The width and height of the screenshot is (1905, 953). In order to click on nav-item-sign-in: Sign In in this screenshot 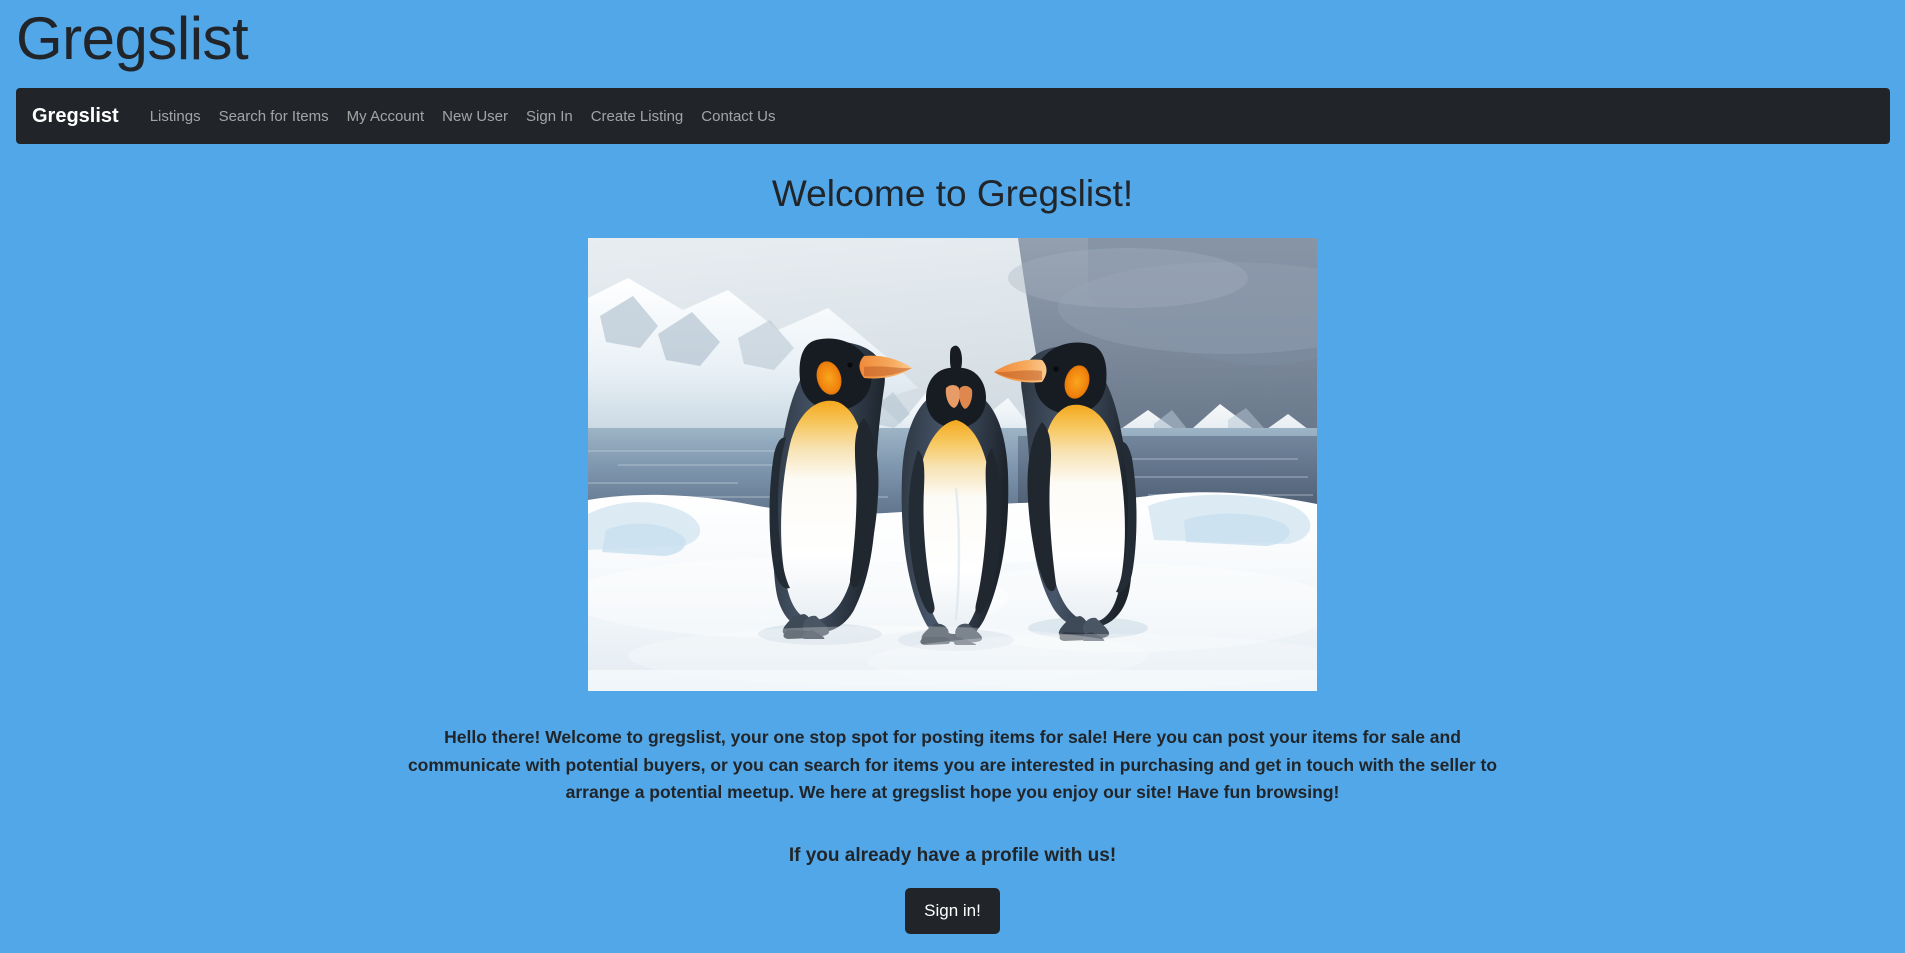, I will do `click(549, 116)`.